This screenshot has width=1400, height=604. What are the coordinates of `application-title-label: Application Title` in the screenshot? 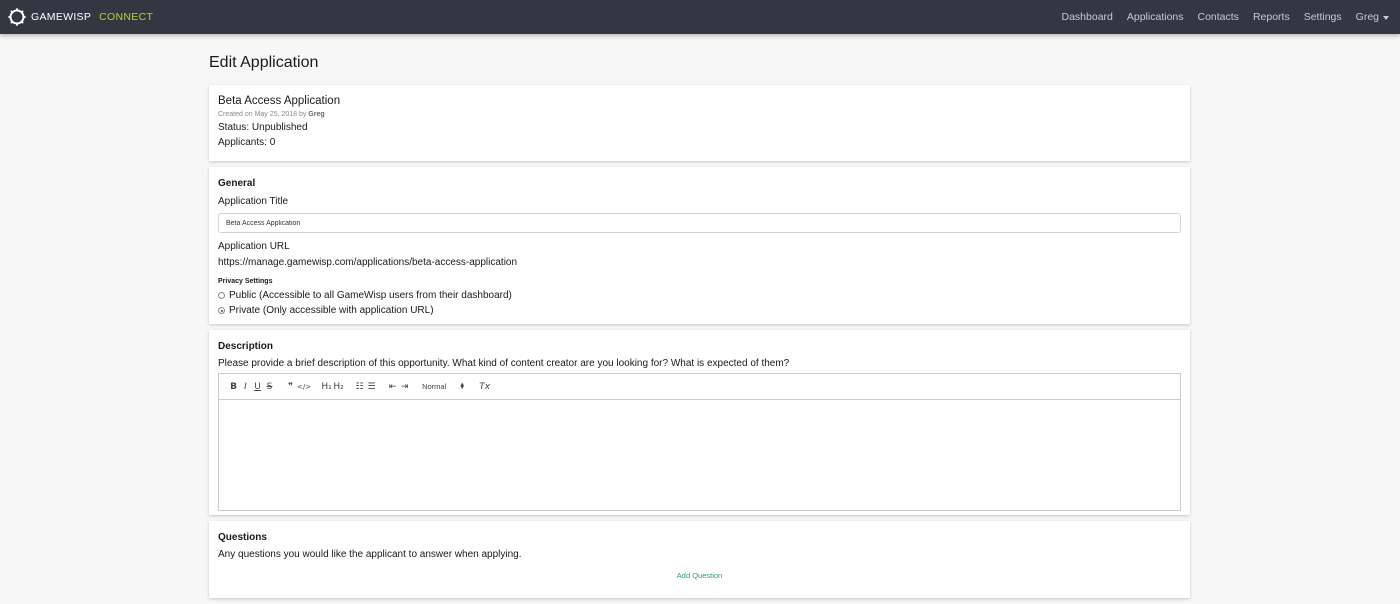 It's located at (253, 201).